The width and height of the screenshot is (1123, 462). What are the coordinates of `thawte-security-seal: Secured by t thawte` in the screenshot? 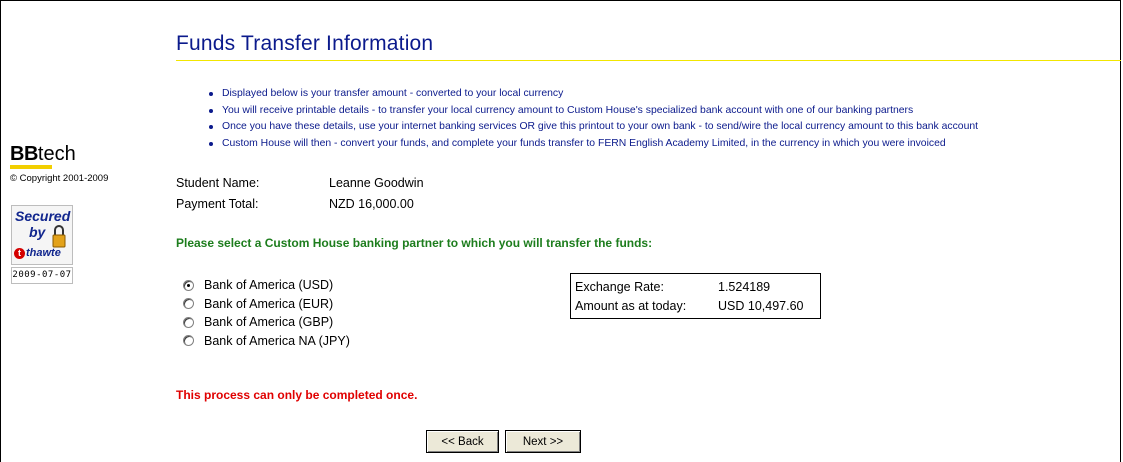 It's located at (42, 235).